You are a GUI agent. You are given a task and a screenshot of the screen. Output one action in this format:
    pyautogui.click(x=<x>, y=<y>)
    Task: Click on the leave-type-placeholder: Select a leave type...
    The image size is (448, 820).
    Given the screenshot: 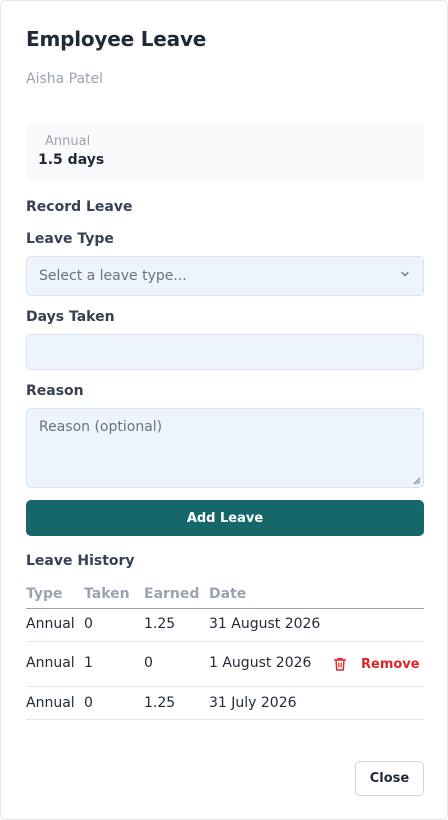 What is the action you would take?
    pyautogui.click(x=113, y=276)
    